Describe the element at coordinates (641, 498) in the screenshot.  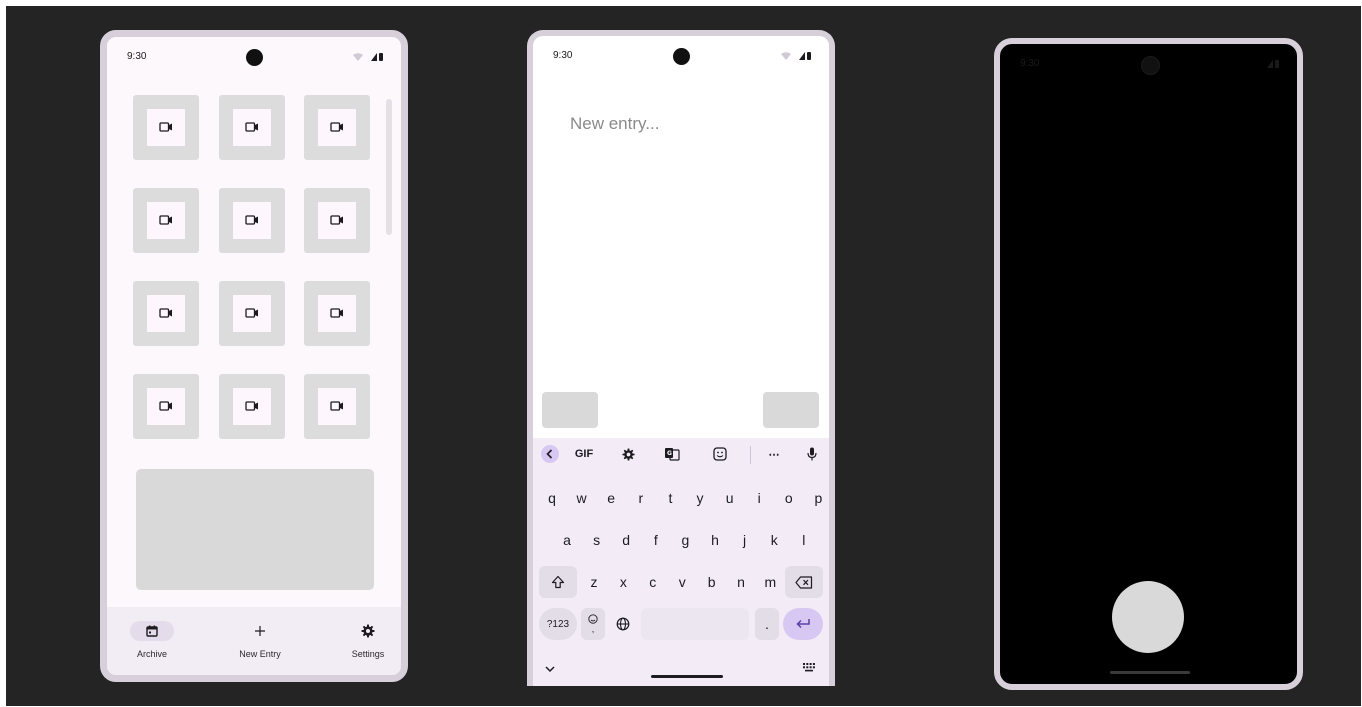
I see `key-r: r` at that location.